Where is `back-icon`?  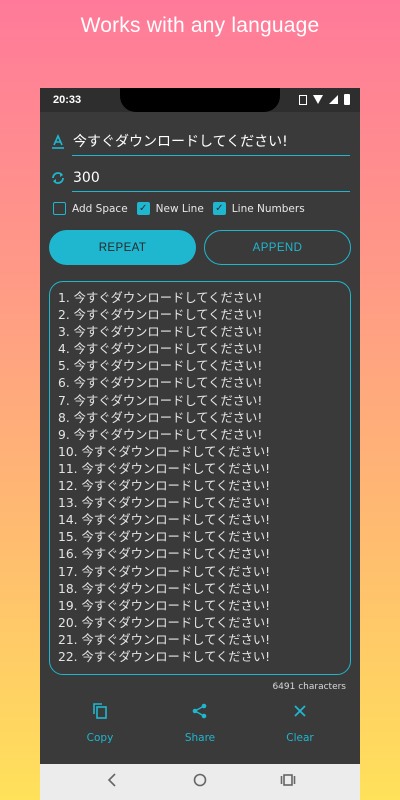
back-icon is located at coordinates (112, 782).